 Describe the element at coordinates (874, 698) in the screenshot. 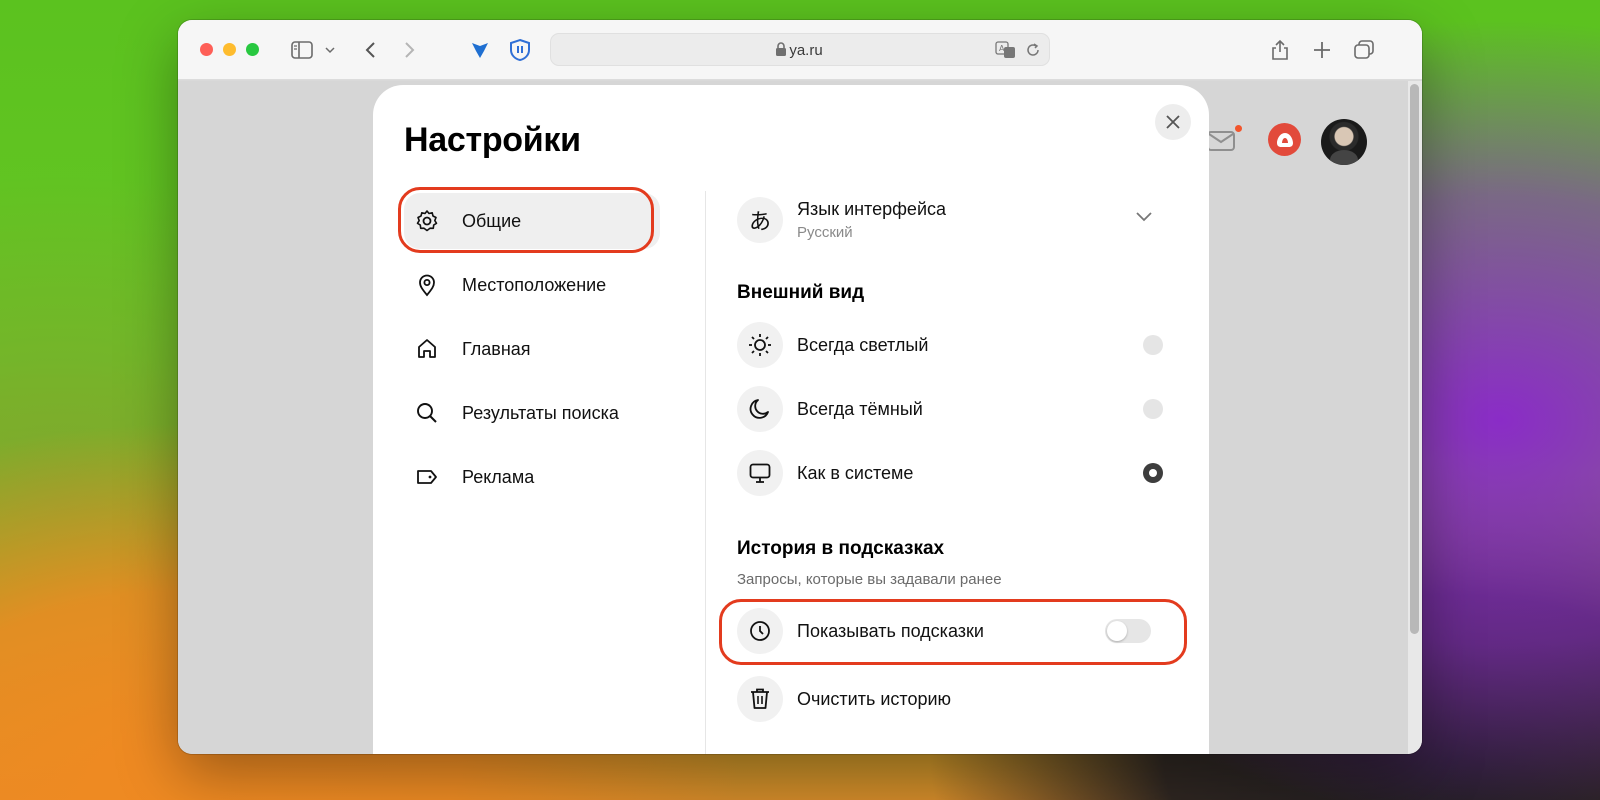

I see `clear-history-label: Очистить историю` at that location.